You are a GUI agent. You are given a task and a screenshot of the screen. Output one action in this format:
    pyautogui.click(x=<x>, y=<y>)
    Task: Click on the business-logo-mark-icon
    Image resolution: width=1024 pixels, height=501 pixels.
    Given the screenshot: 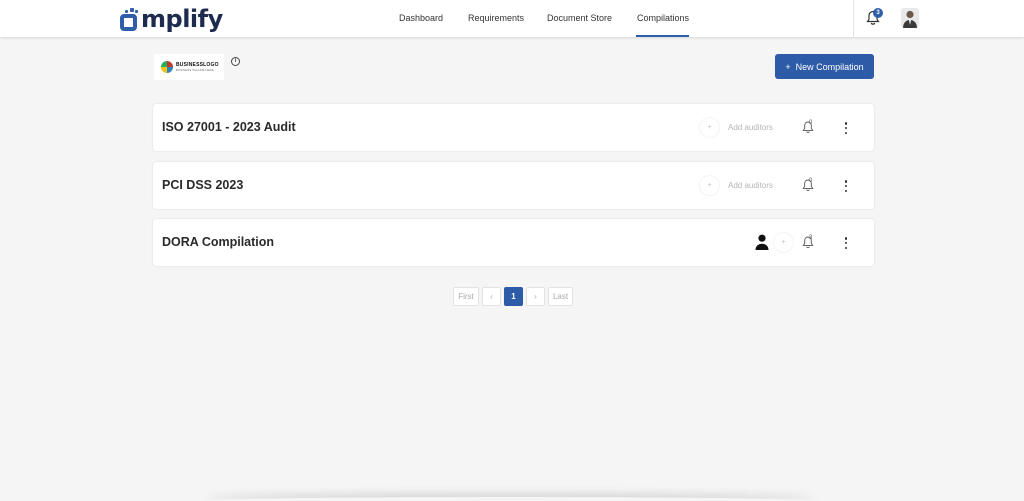 What is the action you would take?
    pyautogui.click(x=167, y=67)
    